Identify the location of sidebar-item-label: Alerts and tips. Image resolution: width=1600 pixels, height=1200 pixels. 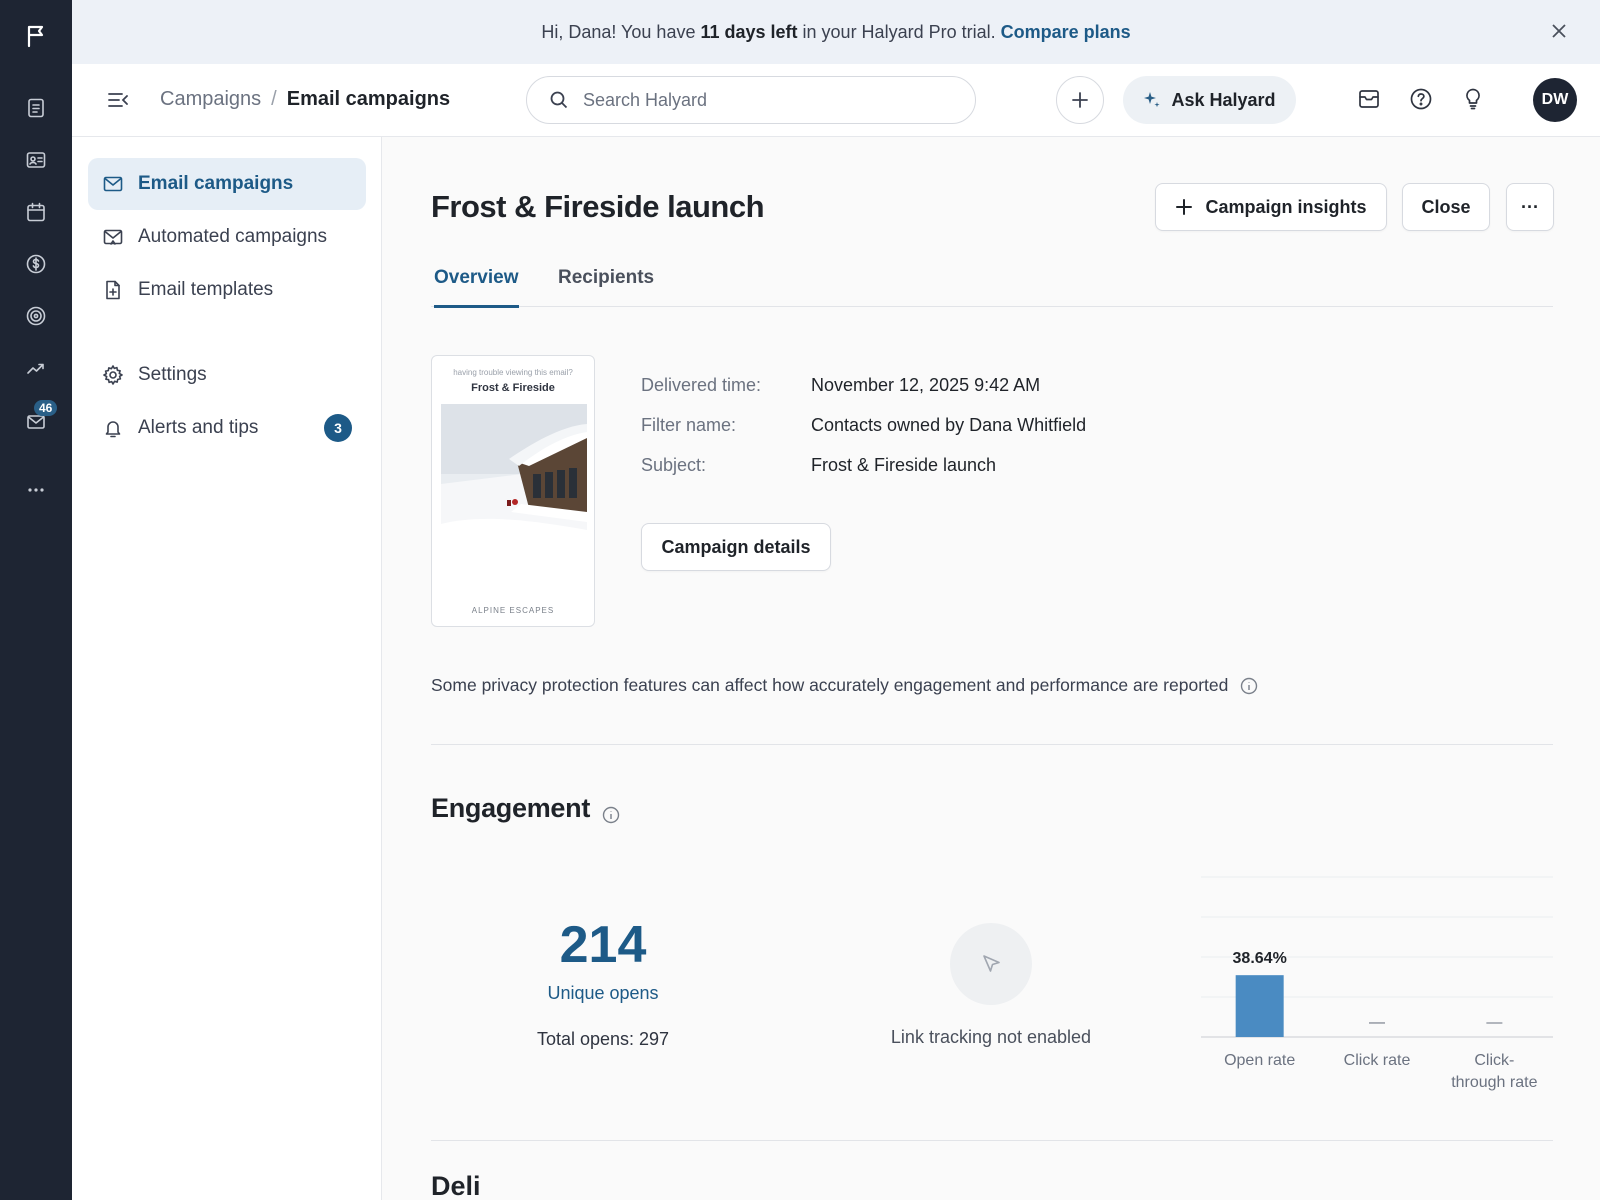
(198, 427).